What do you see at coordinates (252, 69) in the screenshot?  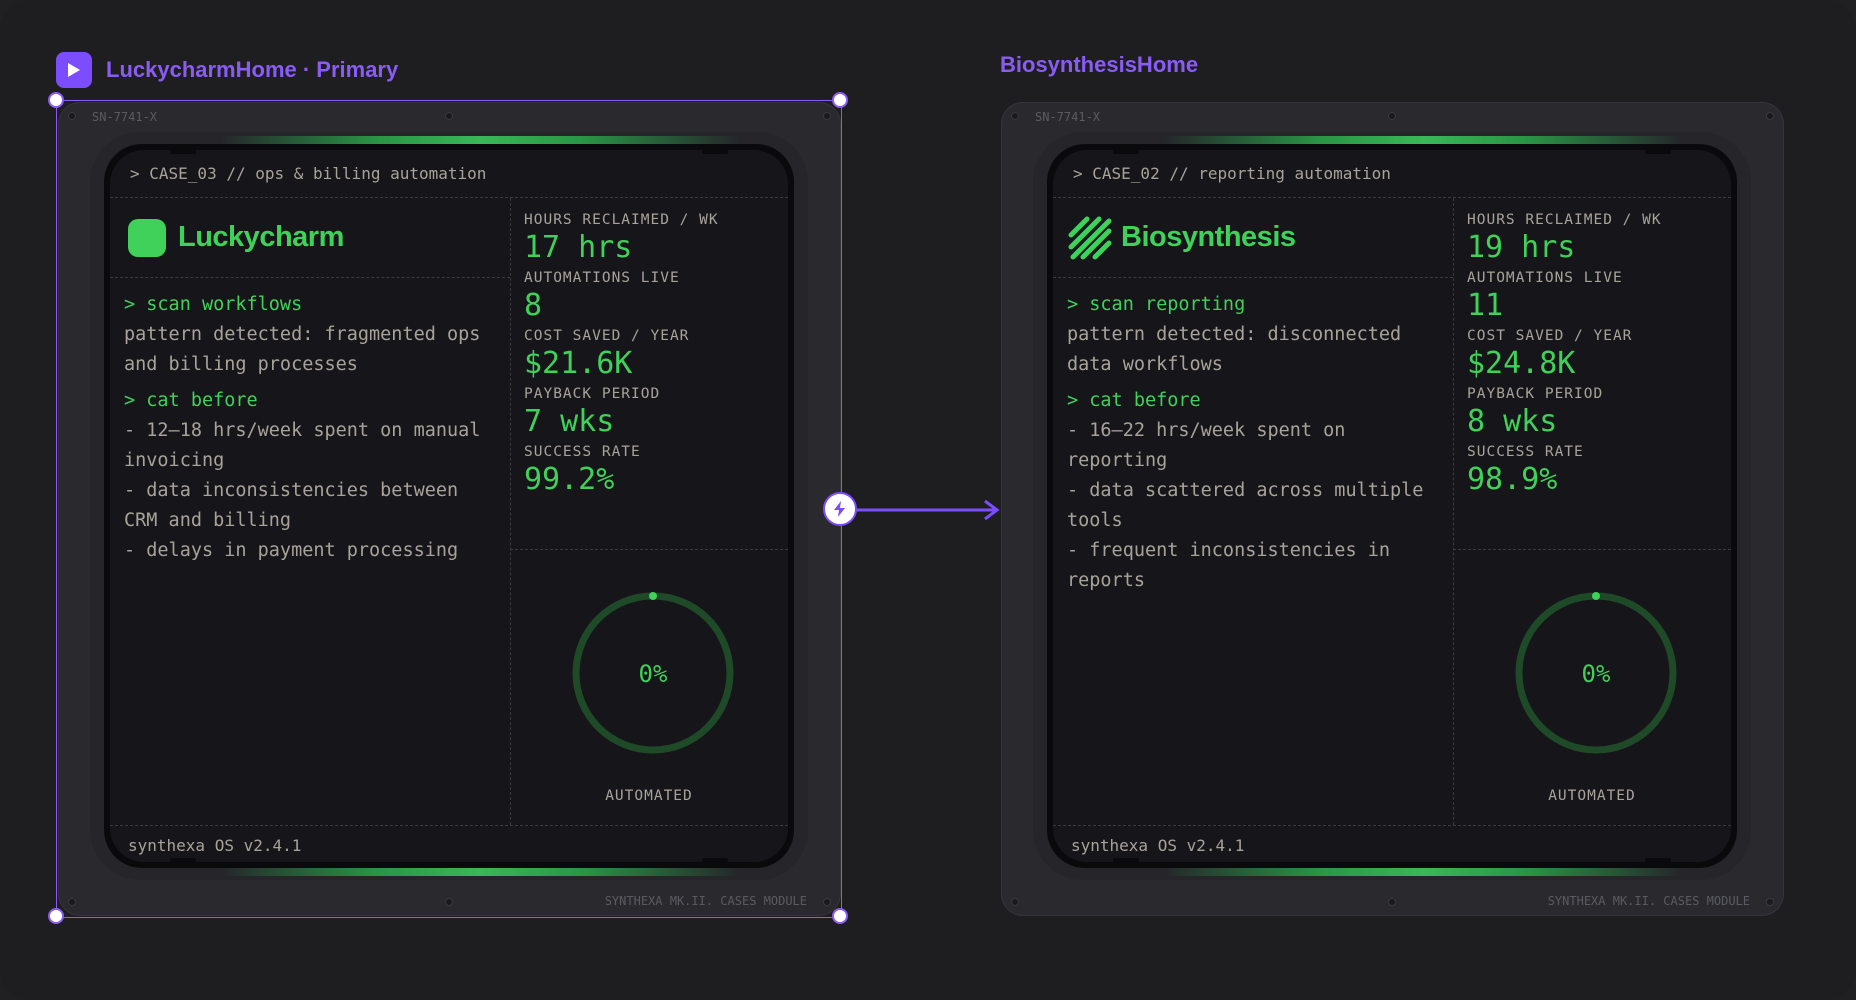 I see `frame-title-label: LuckycharmHome · Primary` at bounding box center [252, 69].